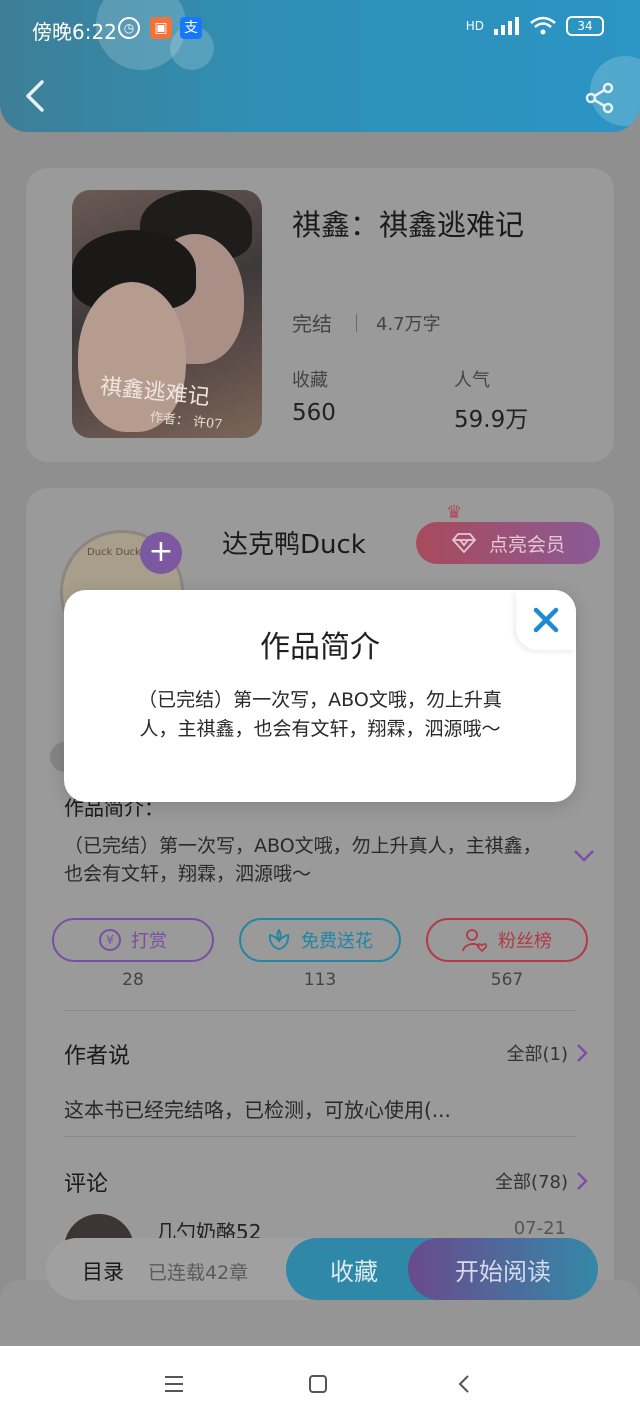 Image resolution: width=640 pixels, height=1422 pixels. What do you see at coordinates (408, 324) in the screenshot?
I see `word-count: 4.7万字` at bounding box center [408, 324].